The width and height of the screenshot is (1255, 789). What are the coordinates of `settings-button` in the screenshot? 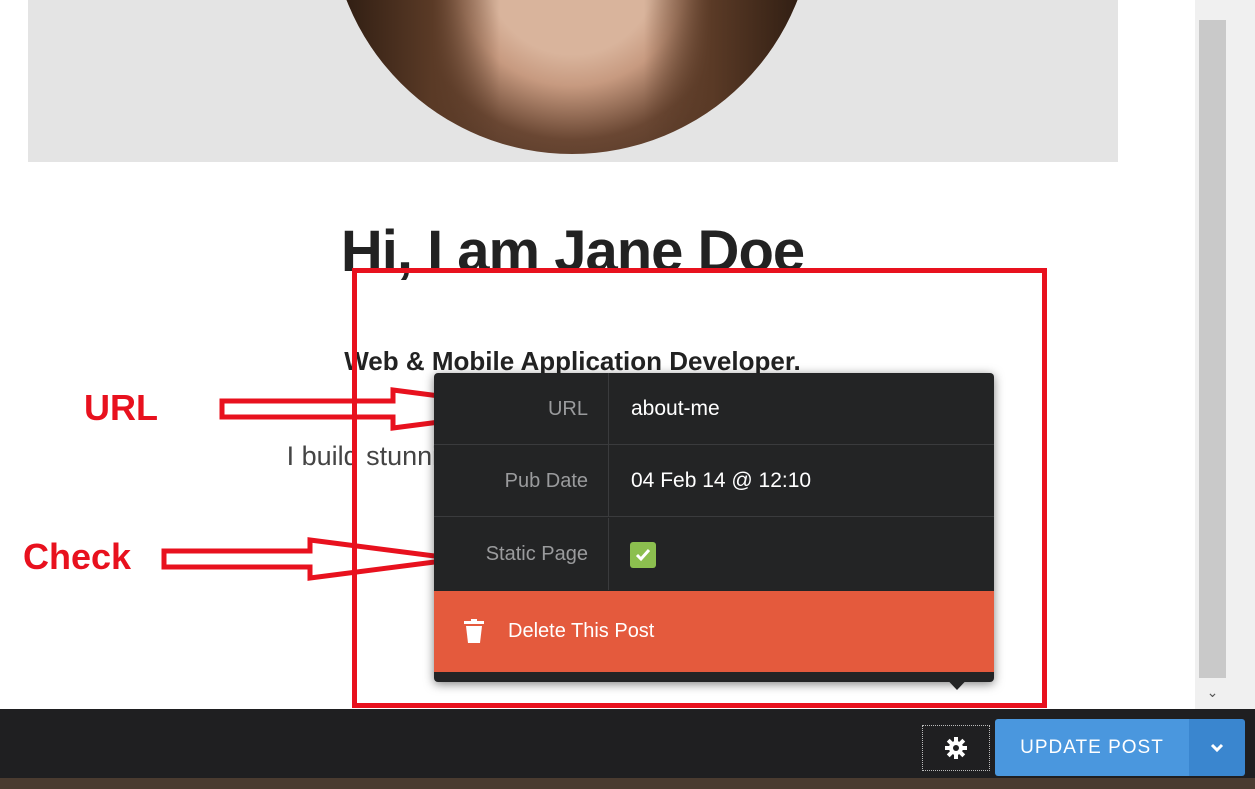 It's located at (956, 748).